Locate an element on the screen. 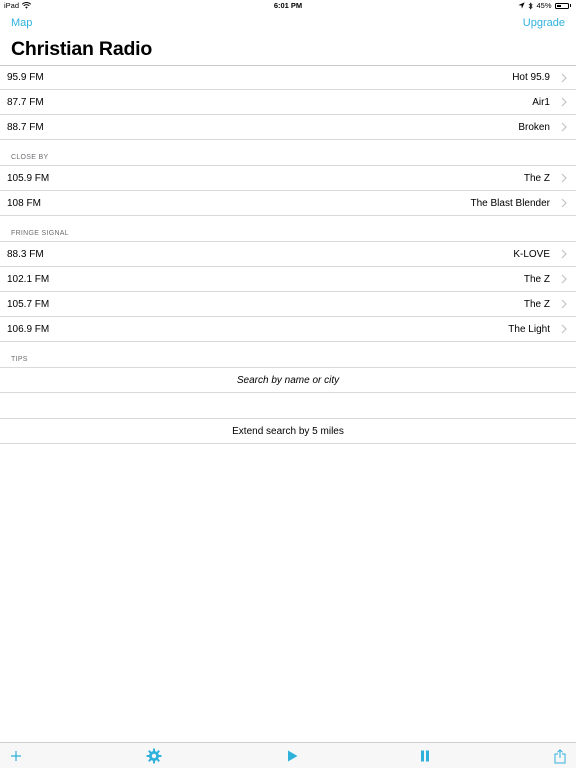  station-frequency: 95.9 FM is located at coordinates (25, 77).